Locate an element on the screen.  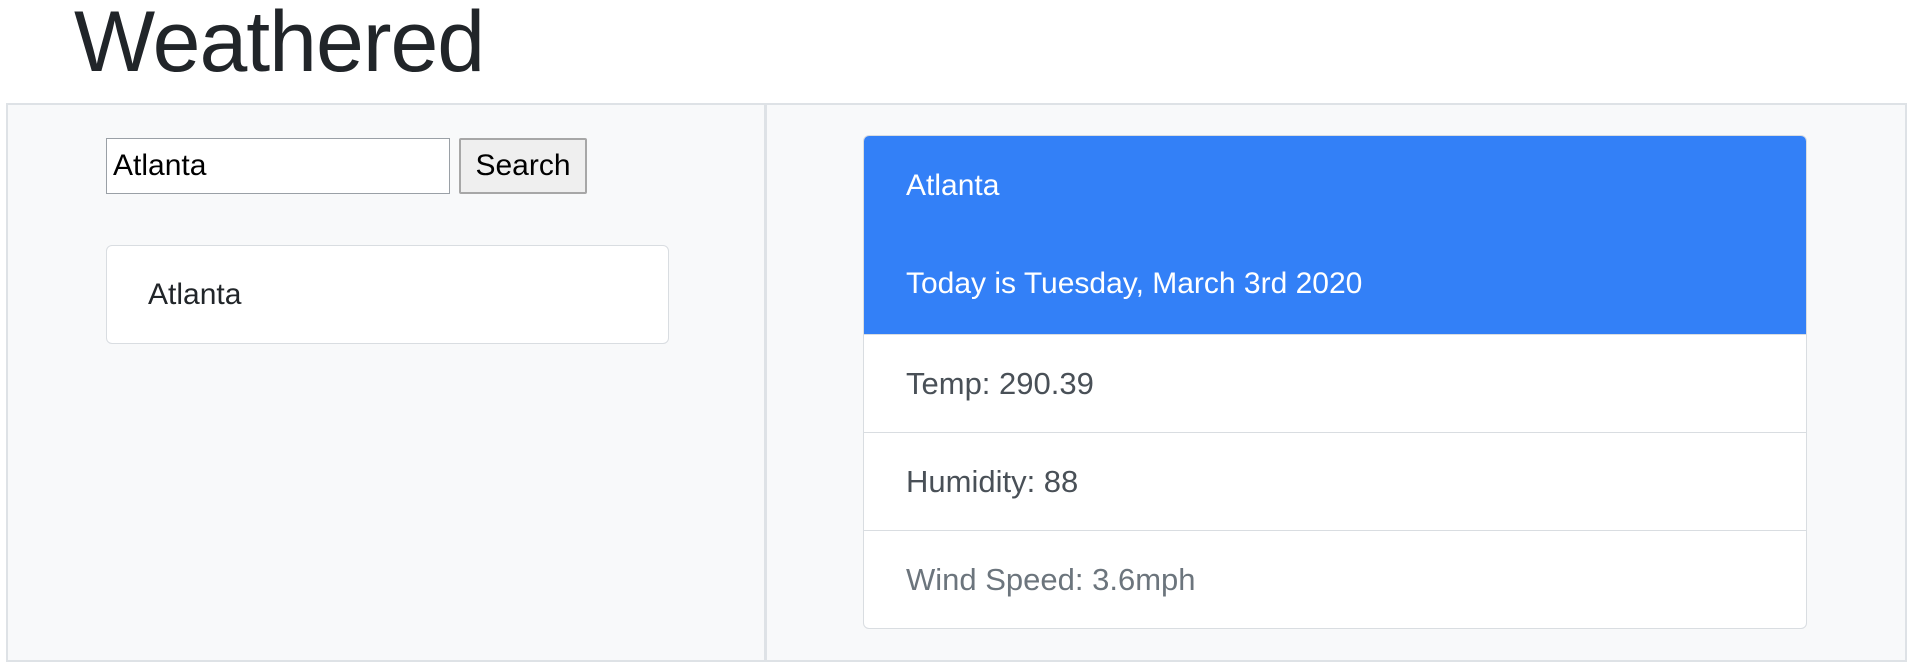
weather-temp: Temp: 290.39 is located at coordinates (1335, 383).